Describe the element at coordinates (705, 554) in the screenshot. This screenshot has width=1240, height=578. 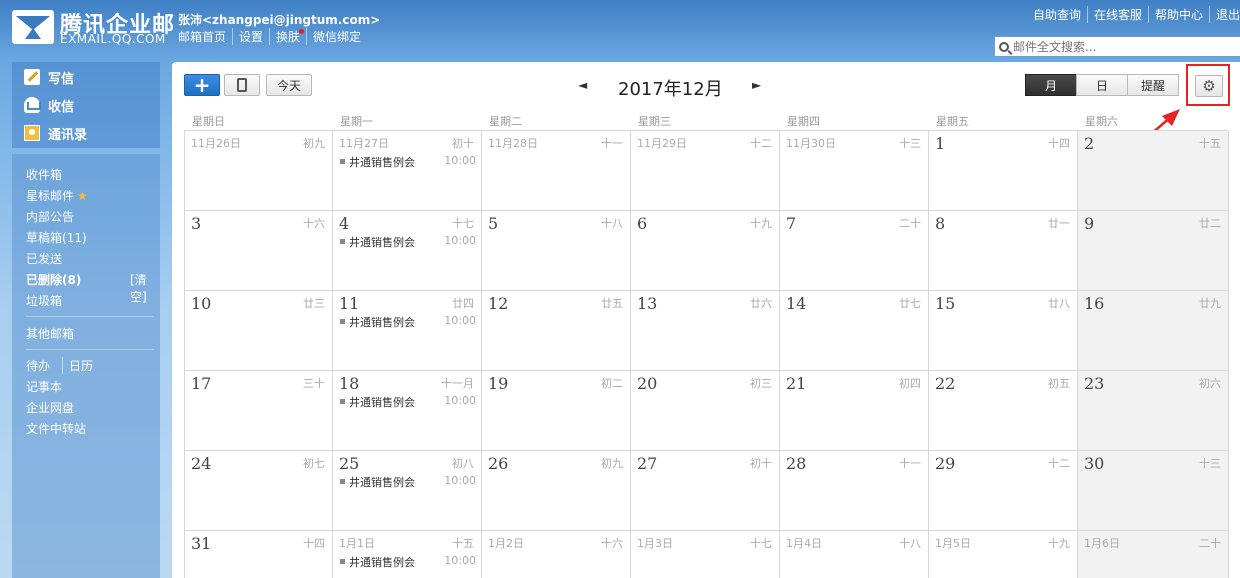
I see `calendar-day-cell: 1月3日 十七` at that location.